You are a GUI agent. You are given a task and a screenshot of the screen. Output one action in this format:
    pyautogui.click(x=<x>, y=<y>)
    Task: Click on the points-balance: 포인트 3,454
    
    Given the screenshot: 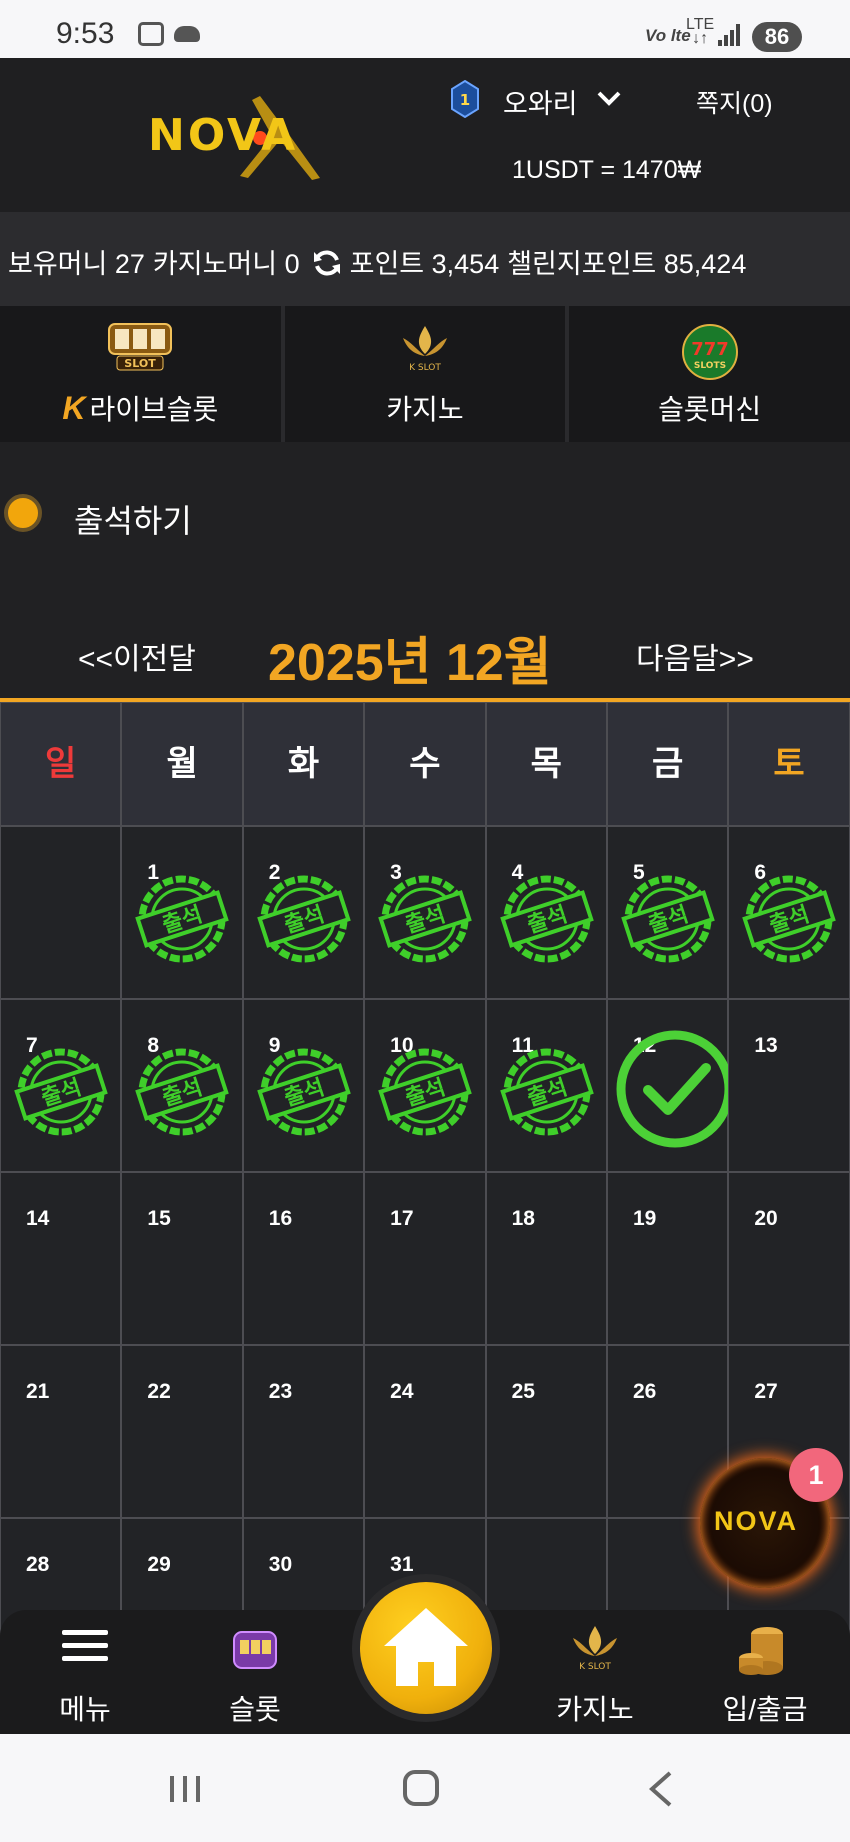 What is the action you would take?
    pyautogui.click(x=424, y=264)
    